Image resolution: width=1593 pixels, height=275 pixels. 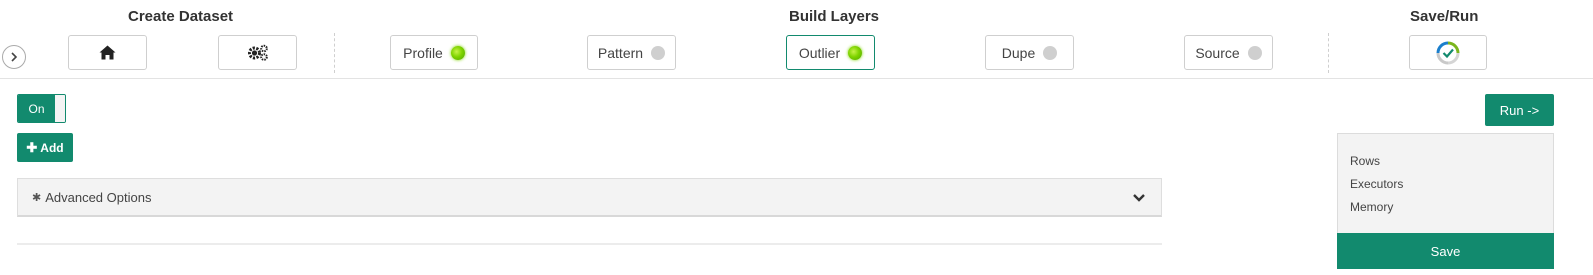 I want to click on toggle-knob, so click(x=60, y=108).